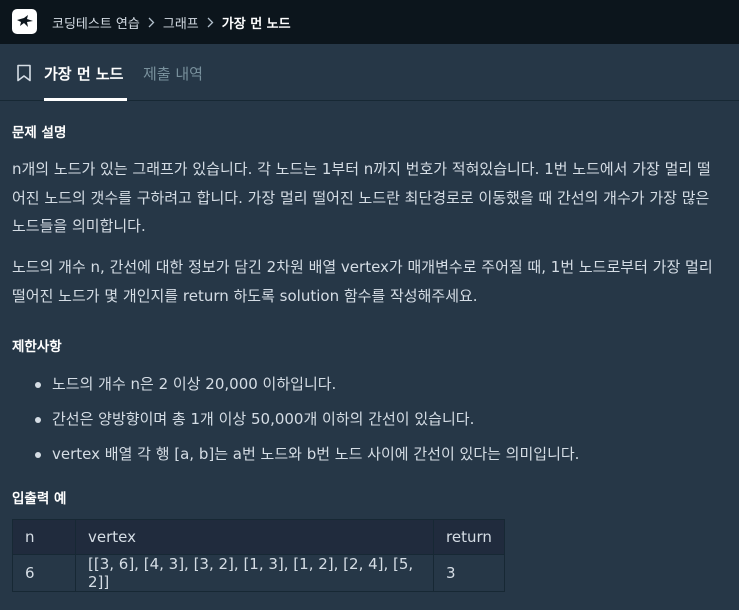 The width and height of the screenshot is (739, 610). Describe the element at coordinates (39, 133) in the screenshot. I see `description-heading: 문제 설명` at that location.